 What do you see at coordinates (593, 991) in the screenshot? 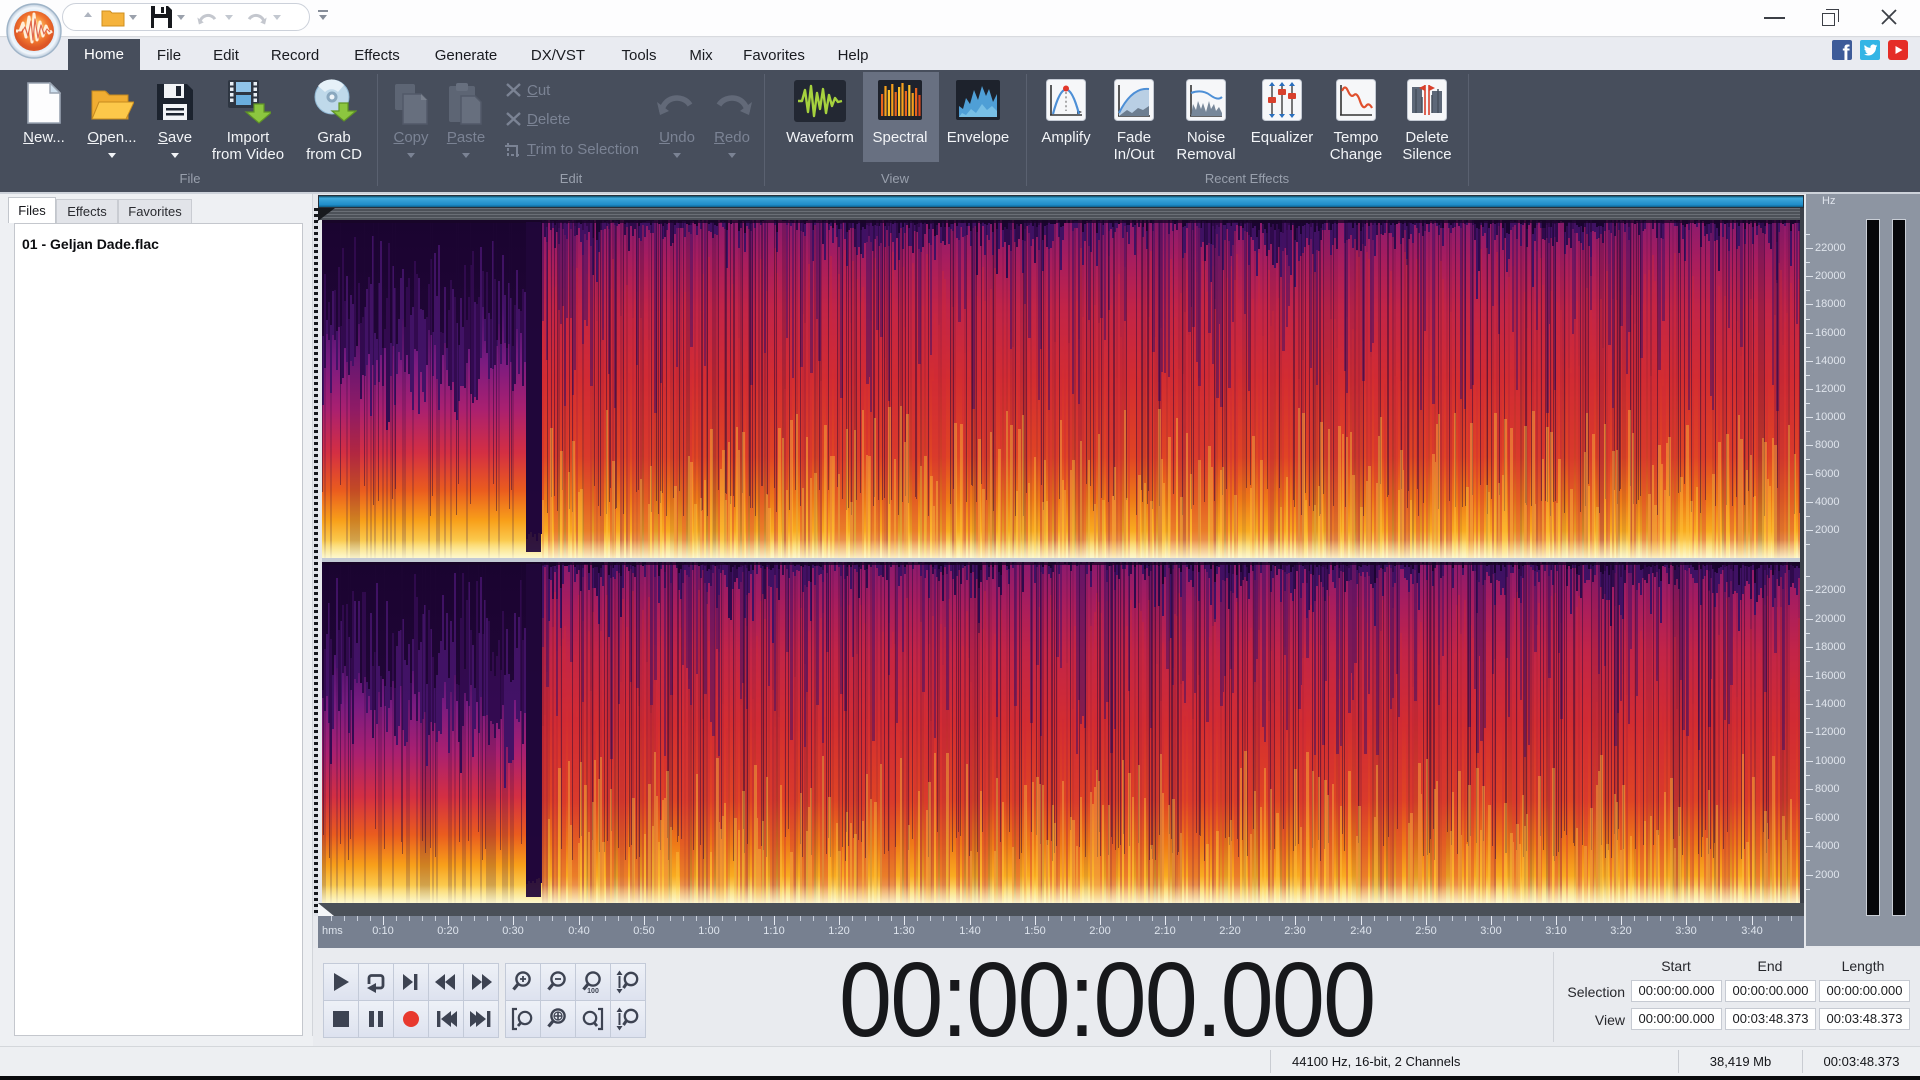
I see `svg-text: 100` at bounding box center [593, 991].